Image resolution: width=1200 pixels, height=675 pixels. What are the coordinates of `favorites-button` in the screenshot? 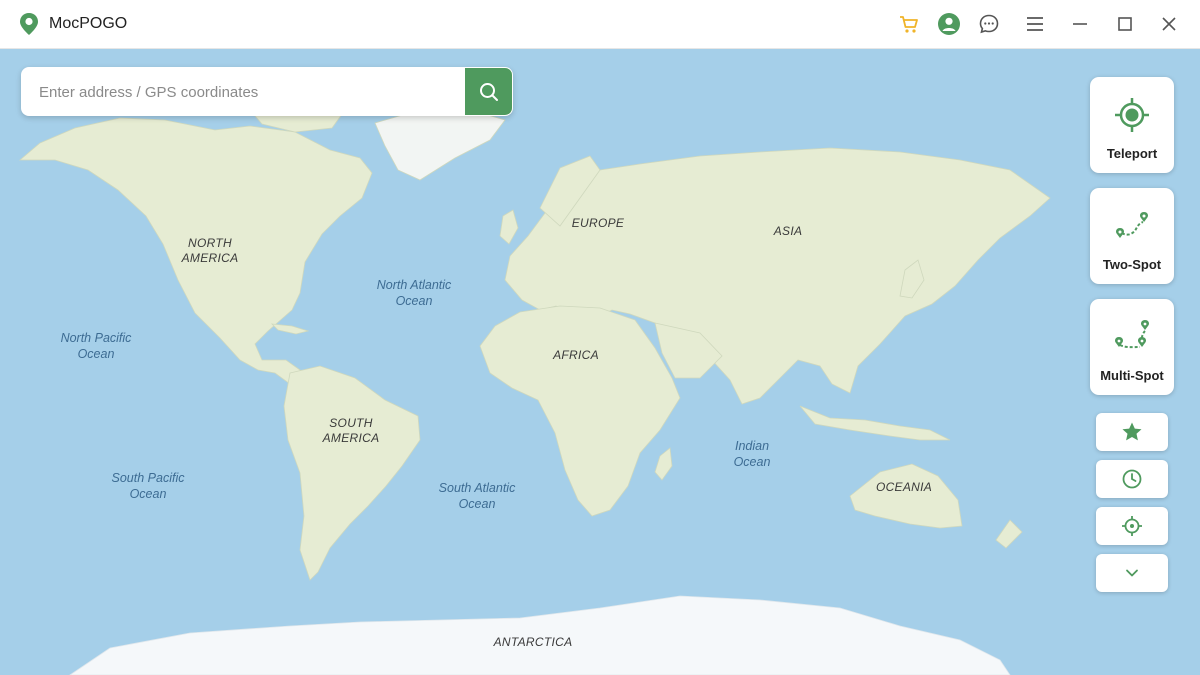 It's located at (1132, 432).